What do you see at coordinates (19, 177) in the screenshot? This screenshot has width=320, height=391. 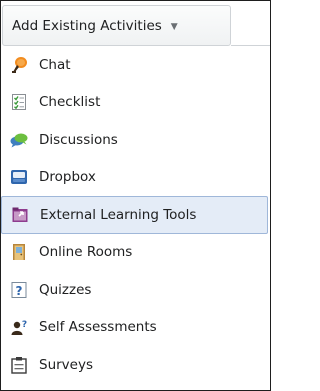 I see `dropbox-icon` at bounding box center [19, 177].